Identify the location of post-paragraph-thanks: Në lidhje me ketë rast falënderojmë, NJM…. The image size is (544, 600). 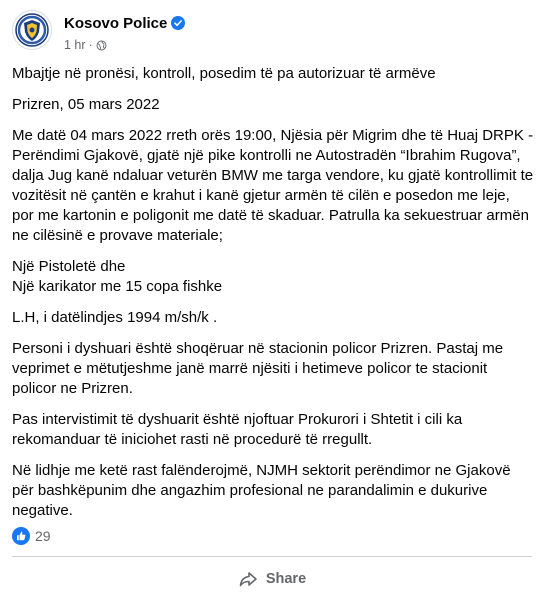
(261, 490).